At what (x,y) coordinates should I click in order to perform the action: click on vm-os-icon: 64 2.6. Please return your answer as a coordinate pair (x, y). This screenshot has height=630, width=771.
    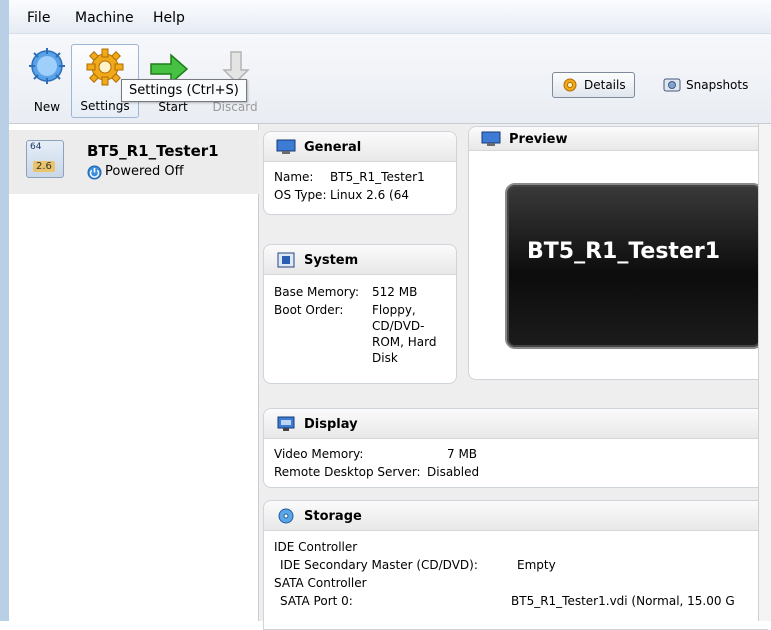
    Looking at the image, I should click on (45, 159).